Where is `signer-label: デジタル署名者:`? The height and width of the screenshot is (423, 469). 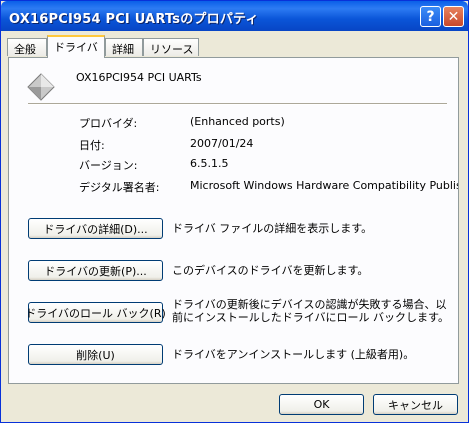 signer-label: デジタル署名者: is located at coordinates (119, 187).